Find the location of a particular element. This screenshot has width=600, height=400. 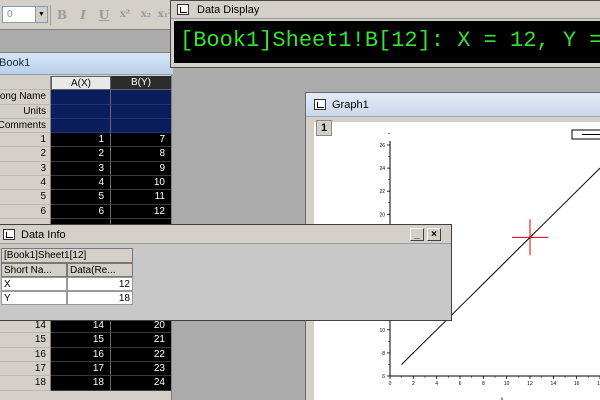

column-header-a: A(X) is located at coordinates (81, 83).